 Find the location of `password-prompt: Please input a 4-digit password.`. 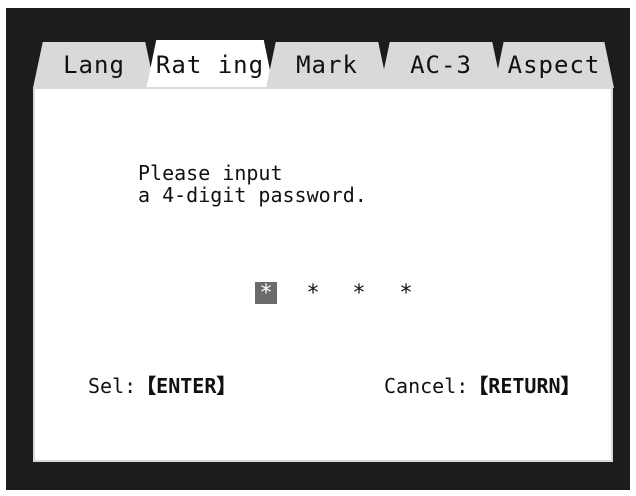

password-prompt: Please input a 4-digit password. is located at coordinates (252, 184).